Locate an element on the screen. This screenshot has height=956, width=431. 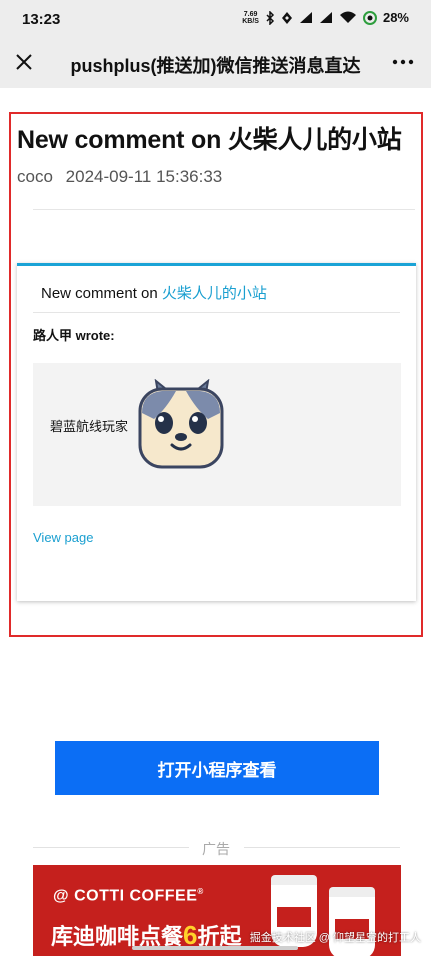
status-icons: 7.69 KB/S 28% is located at coordinates (325, 17).